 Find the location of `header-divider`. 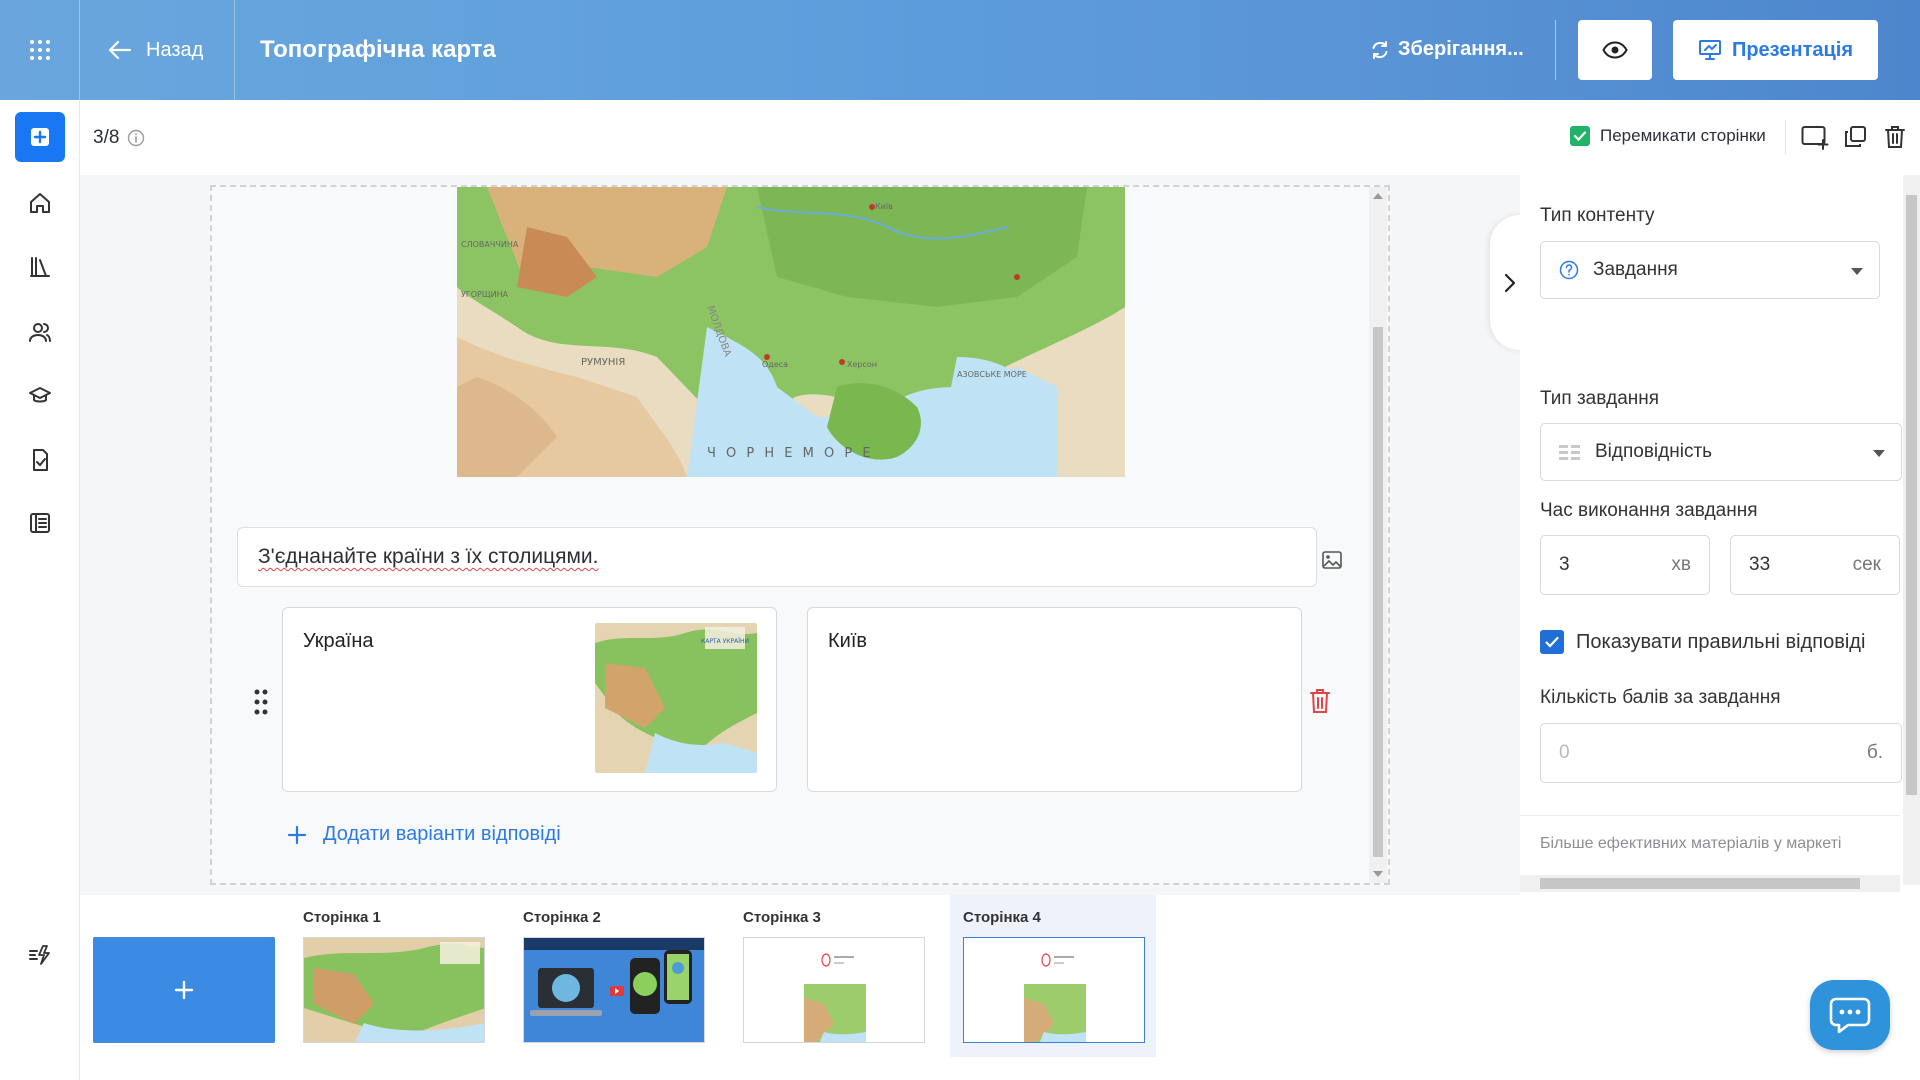

header-divider is located at coordinates (1555, 50).